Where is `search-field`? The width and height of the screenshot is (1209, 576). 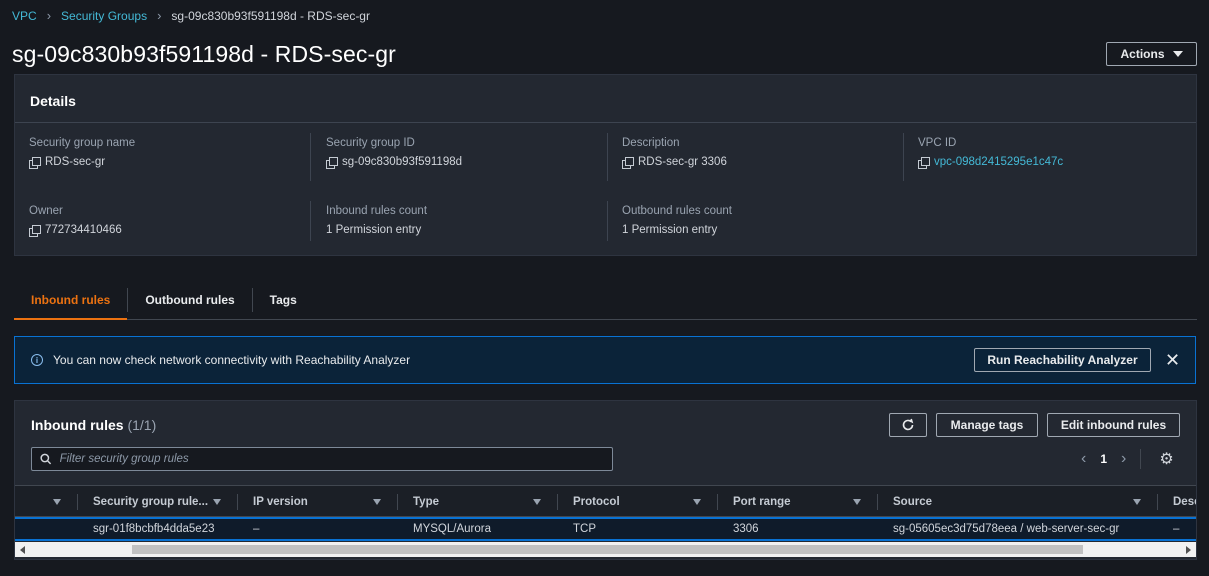
search-field is located at coordinates (322, 459).